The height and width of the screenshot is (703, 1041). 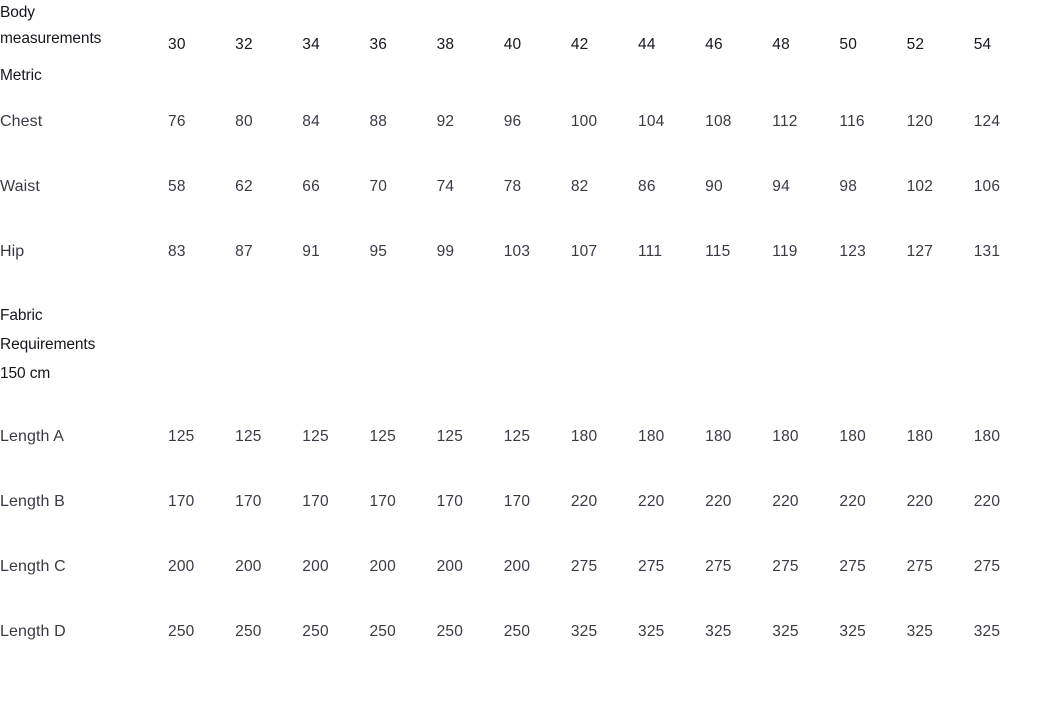 I want to click on cell-hip-52: 127, so click(x=920, y=251).